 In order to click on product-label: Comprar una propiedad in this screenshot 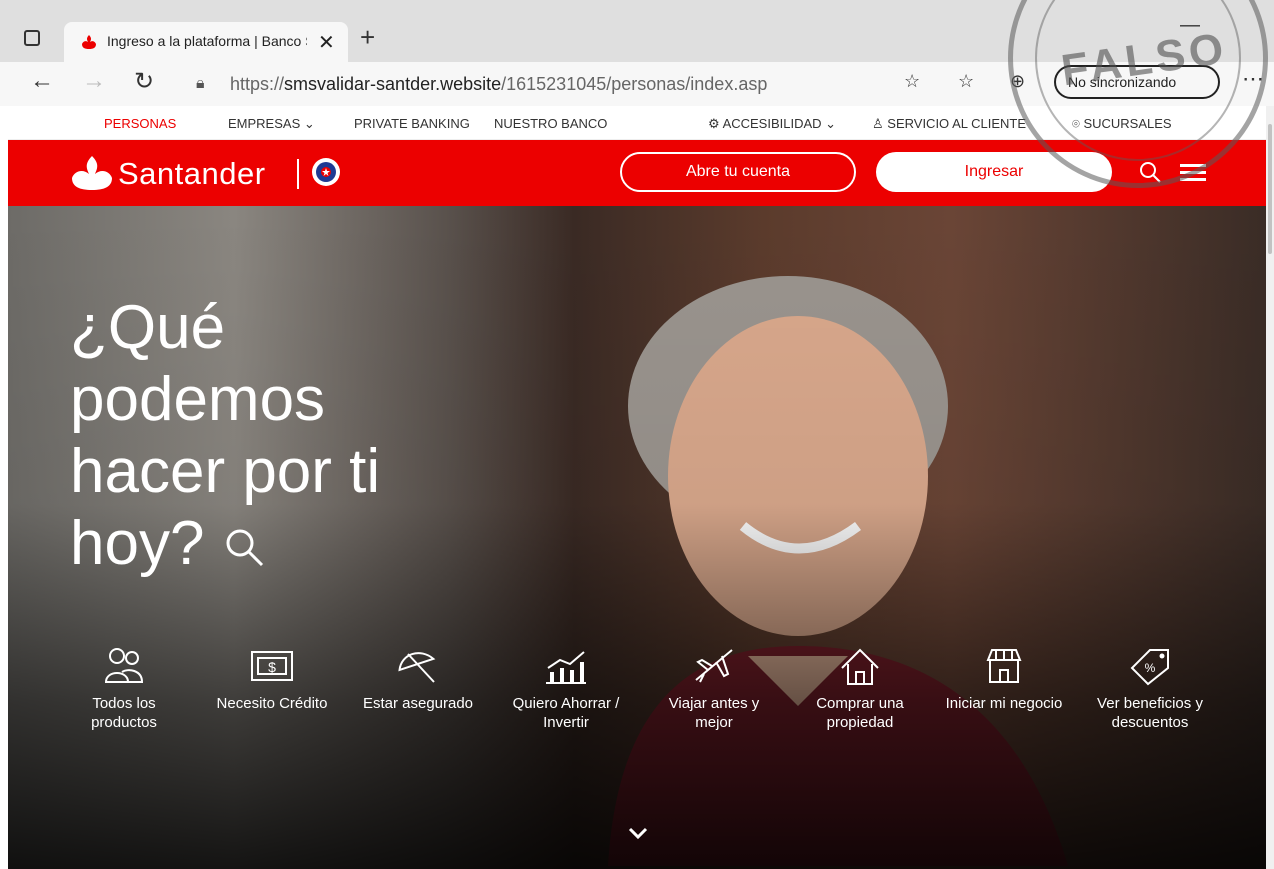, I will do `click(860, 713)`.